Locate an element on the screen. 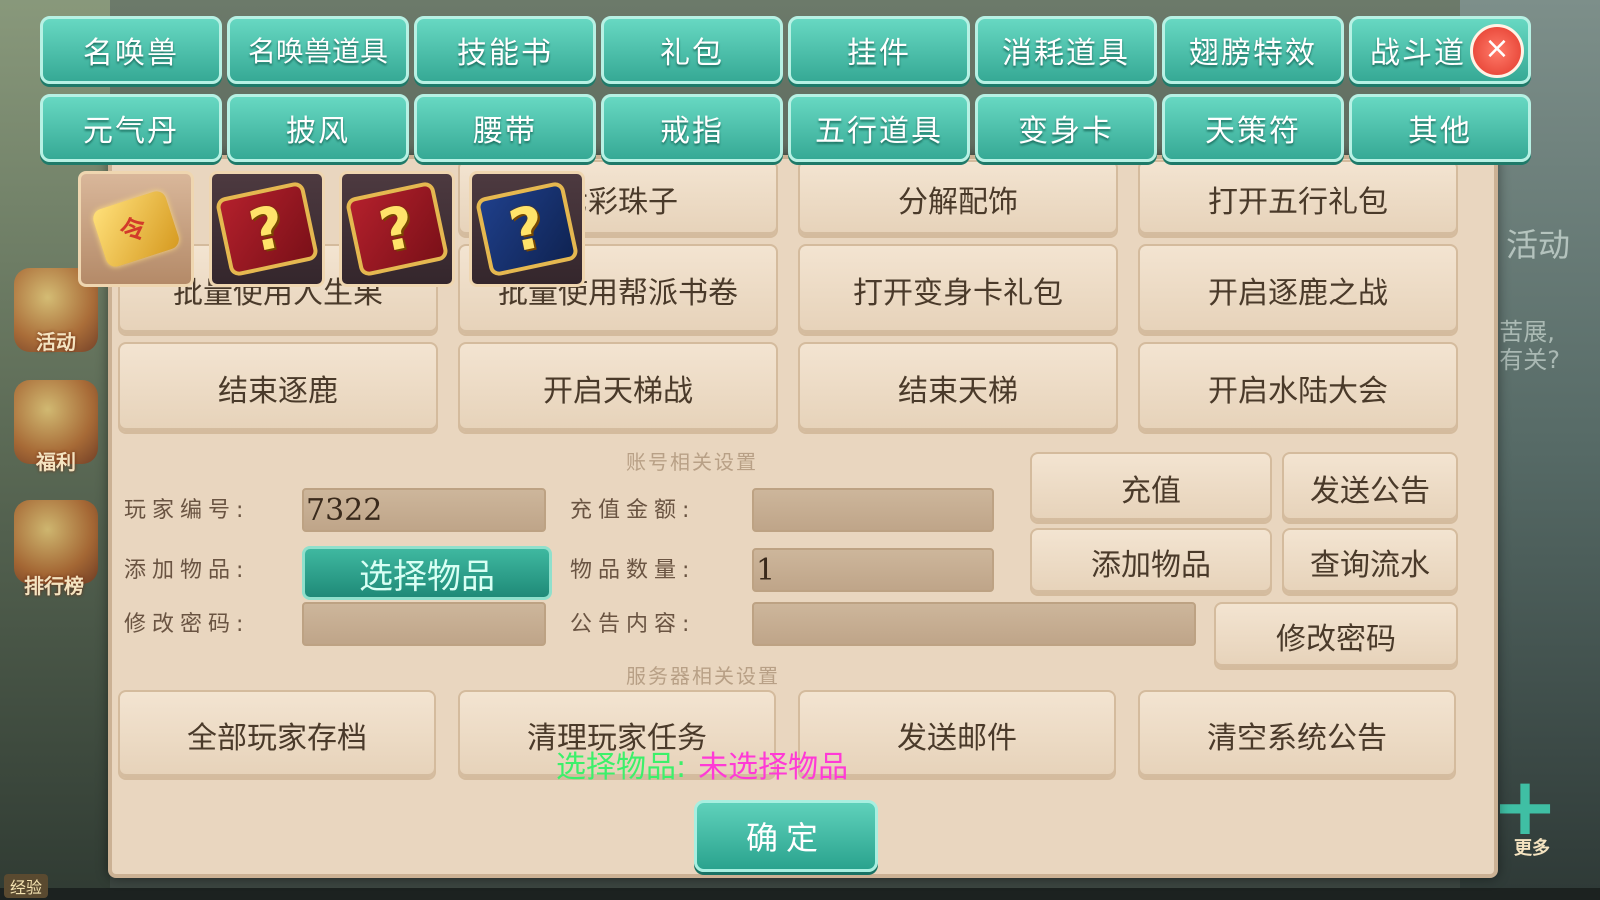  command-button-end-ladder: 结束天梯 is located at coordinates (958, 388).